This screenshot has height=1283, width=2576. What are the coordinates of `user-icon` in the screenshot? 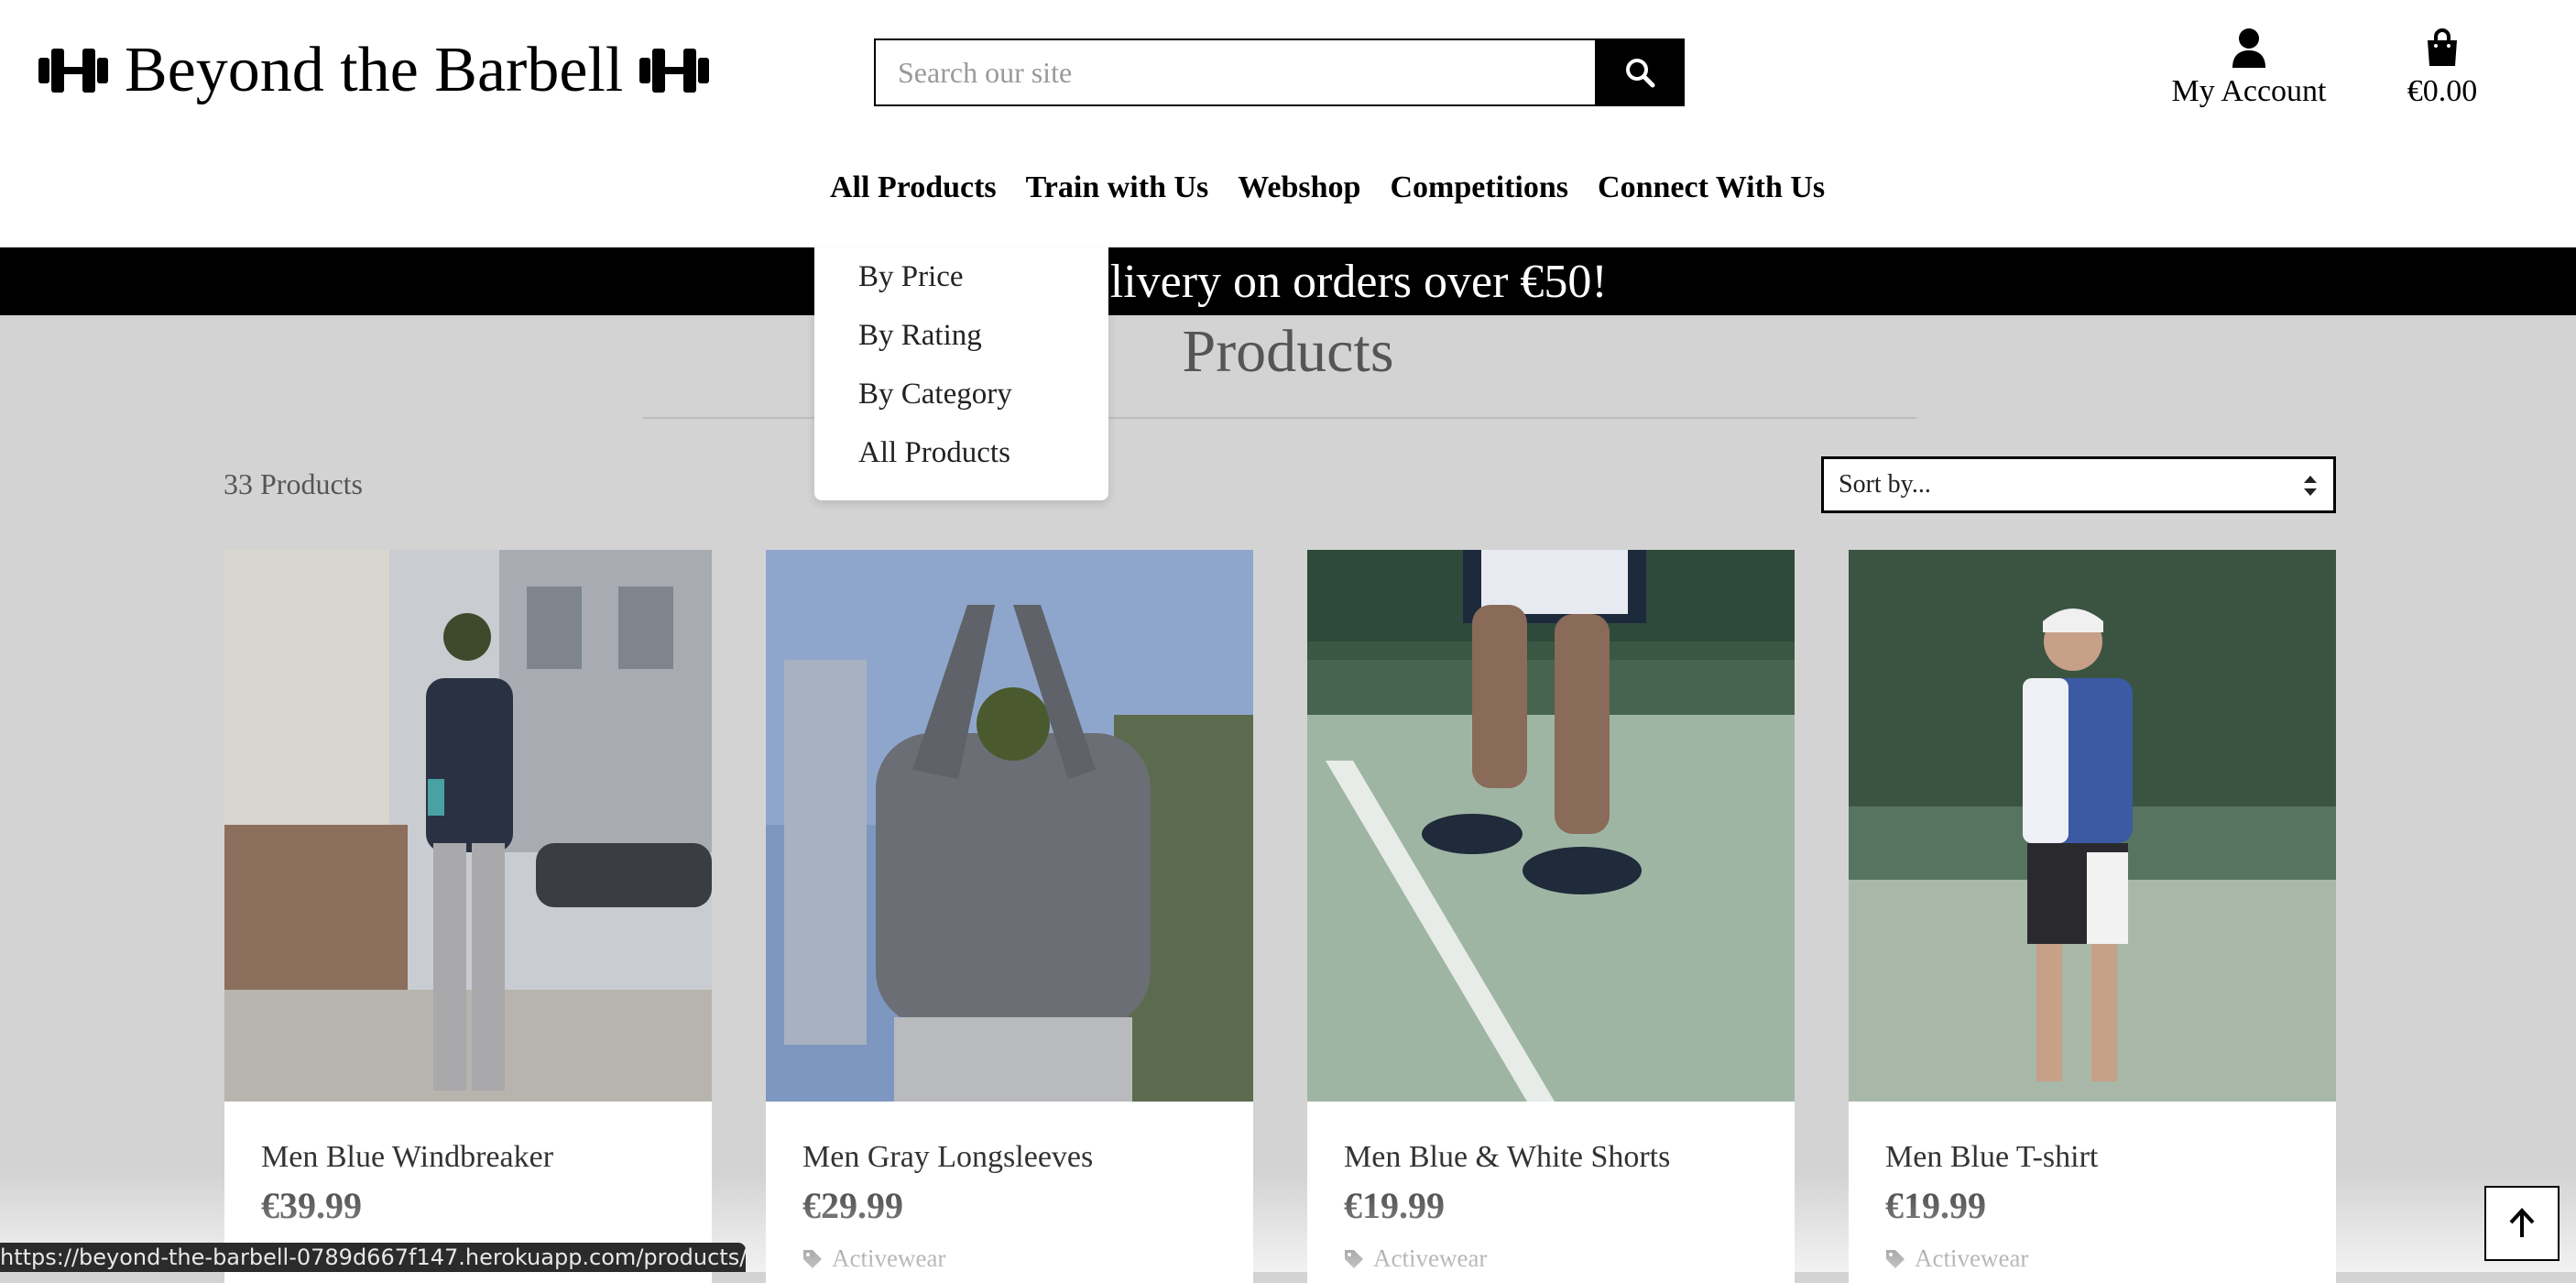 It's located at (2248, 48).